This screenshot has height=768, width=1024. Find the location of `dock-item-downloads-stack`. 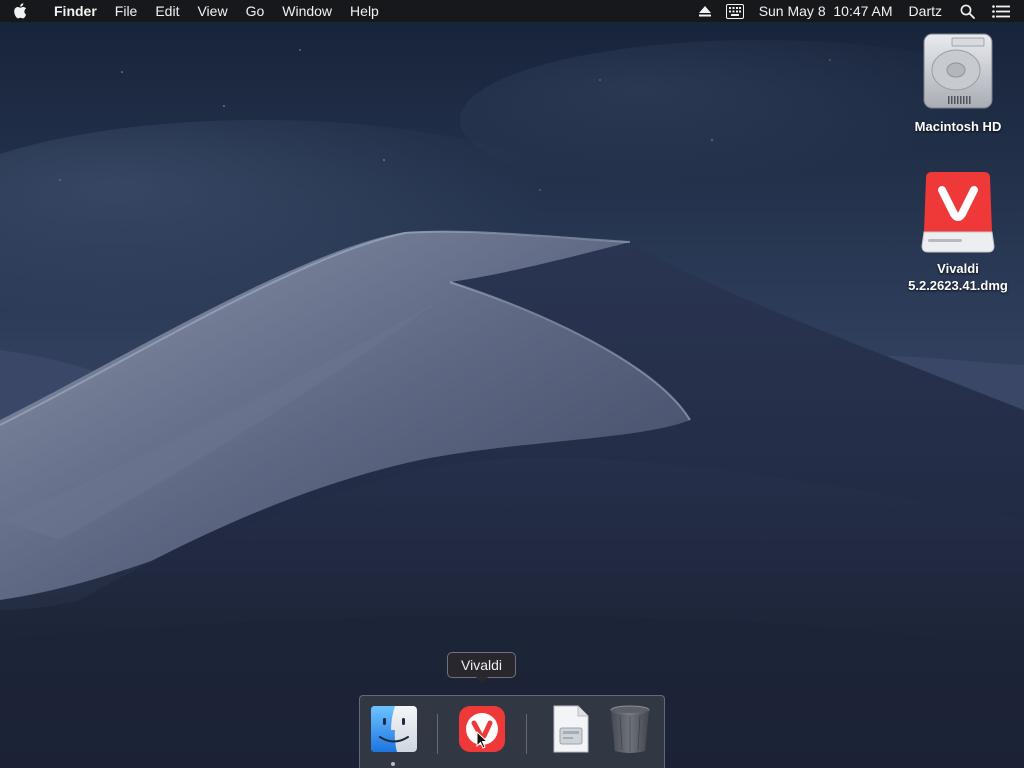

dock-item-downloads-stack is located at coordinates (570, 729).